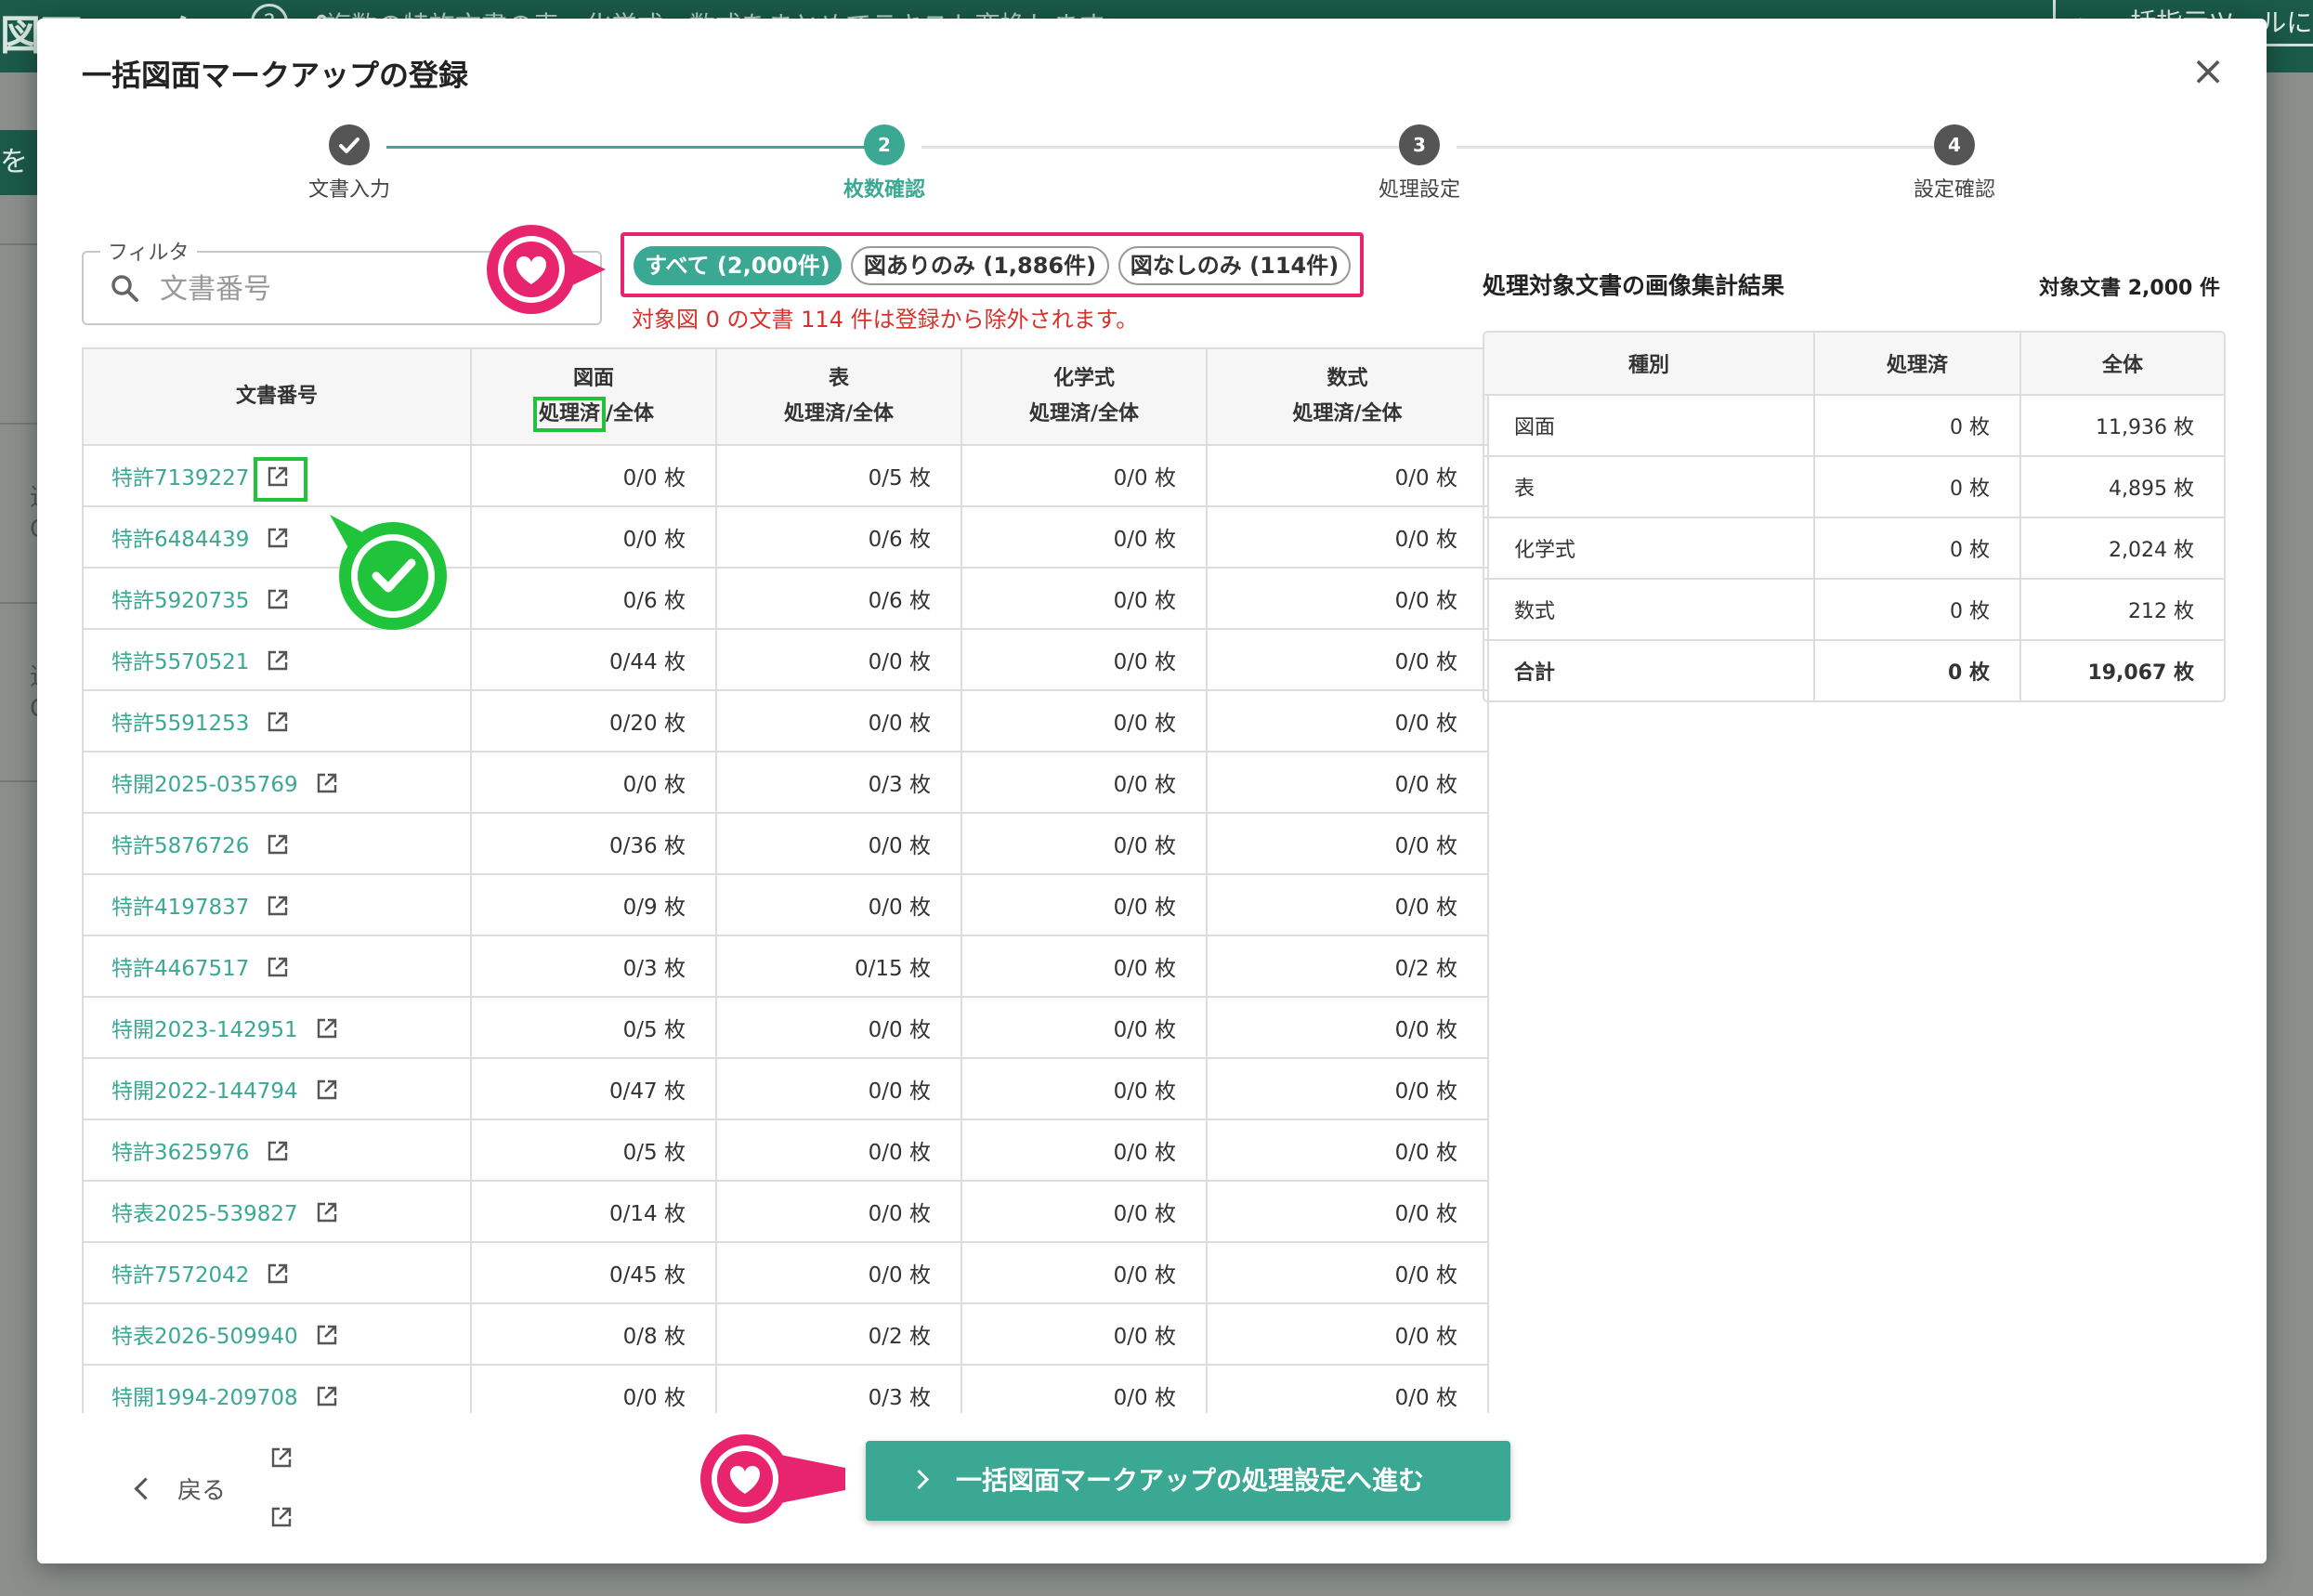 This screenshot has height=1596, width=2313. Describe the element at coordinates (204, 1214) in the screenshot. I see `document-link: 特表2025-539827` at that location.